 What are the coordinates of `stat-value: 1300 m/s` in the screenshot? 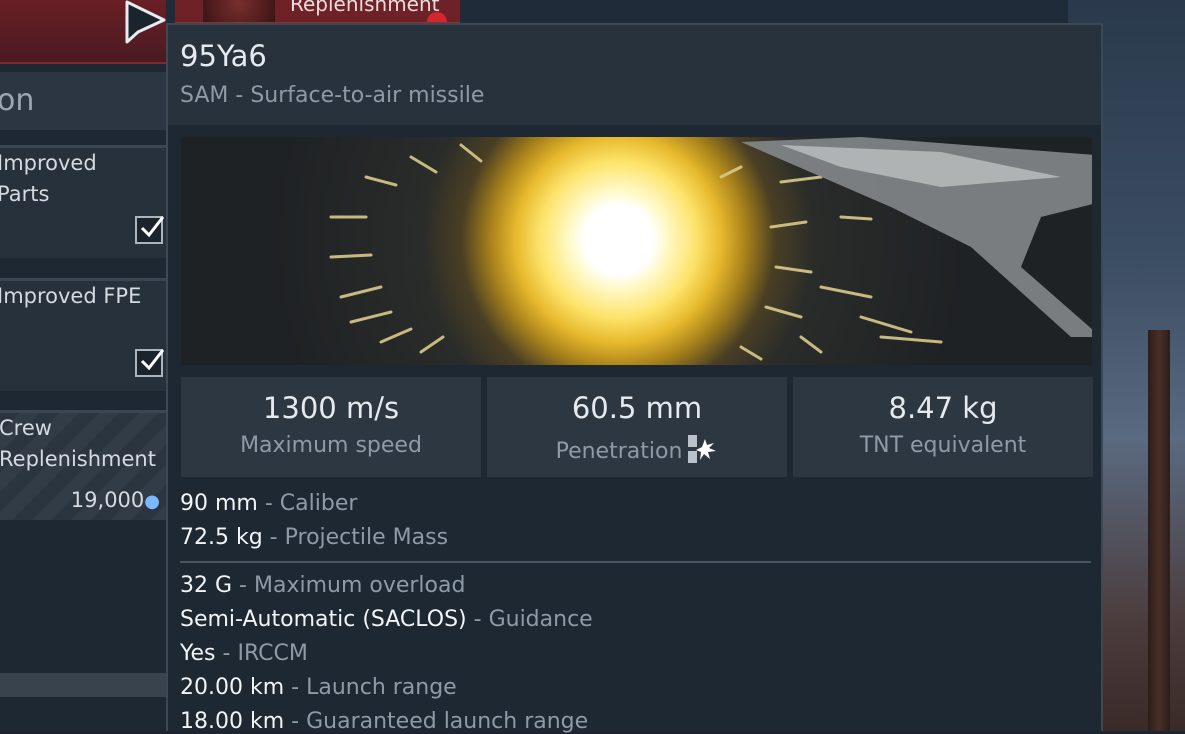 It's located at (331, 408).